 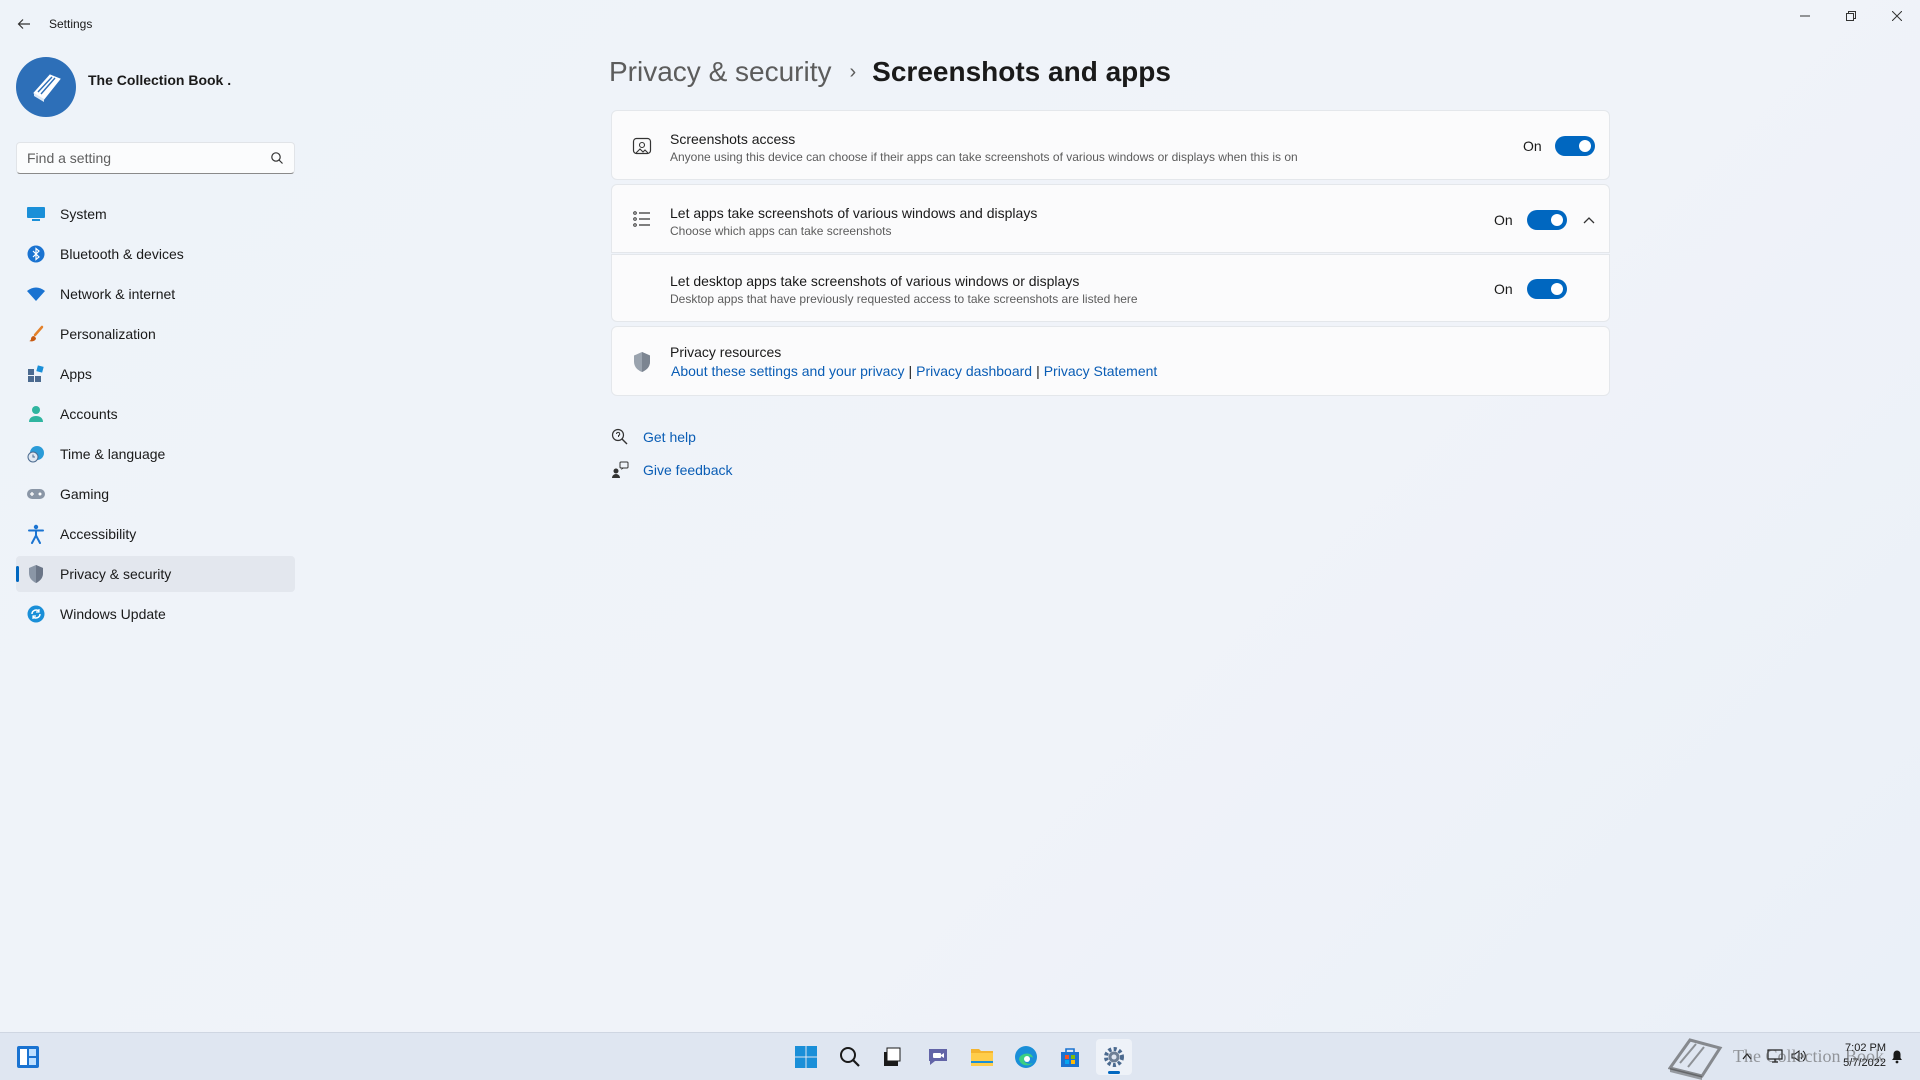 I want to click on sidebar-item-accounts: Accounts, so click(x=155, y=414).